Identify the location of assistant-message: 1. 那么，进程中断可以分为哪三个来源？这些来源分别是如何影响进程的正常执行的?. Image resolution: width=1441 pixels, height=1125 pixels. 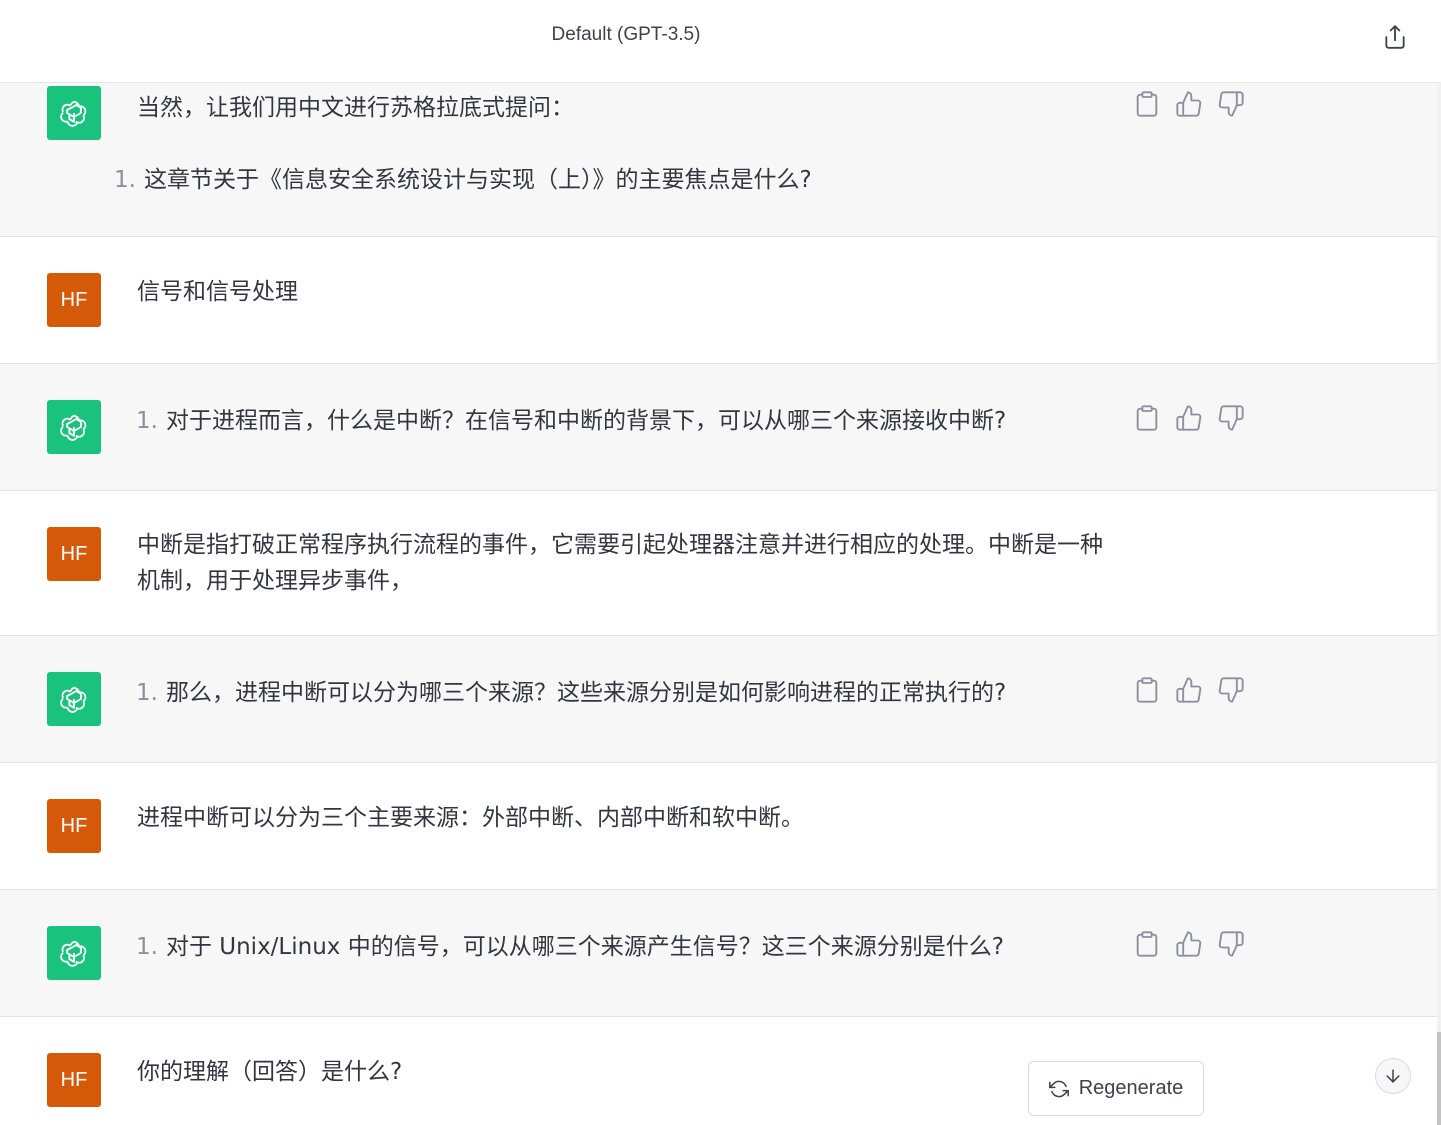
(718, 699).